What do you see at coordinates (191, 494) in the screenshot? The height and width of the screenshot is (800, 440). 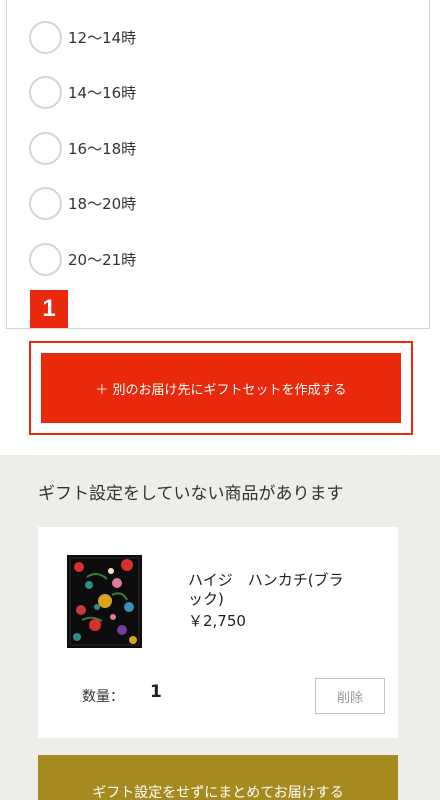 I see `section-title: ギフト設定をしていない商品があります` at bounding box center [191, 494].